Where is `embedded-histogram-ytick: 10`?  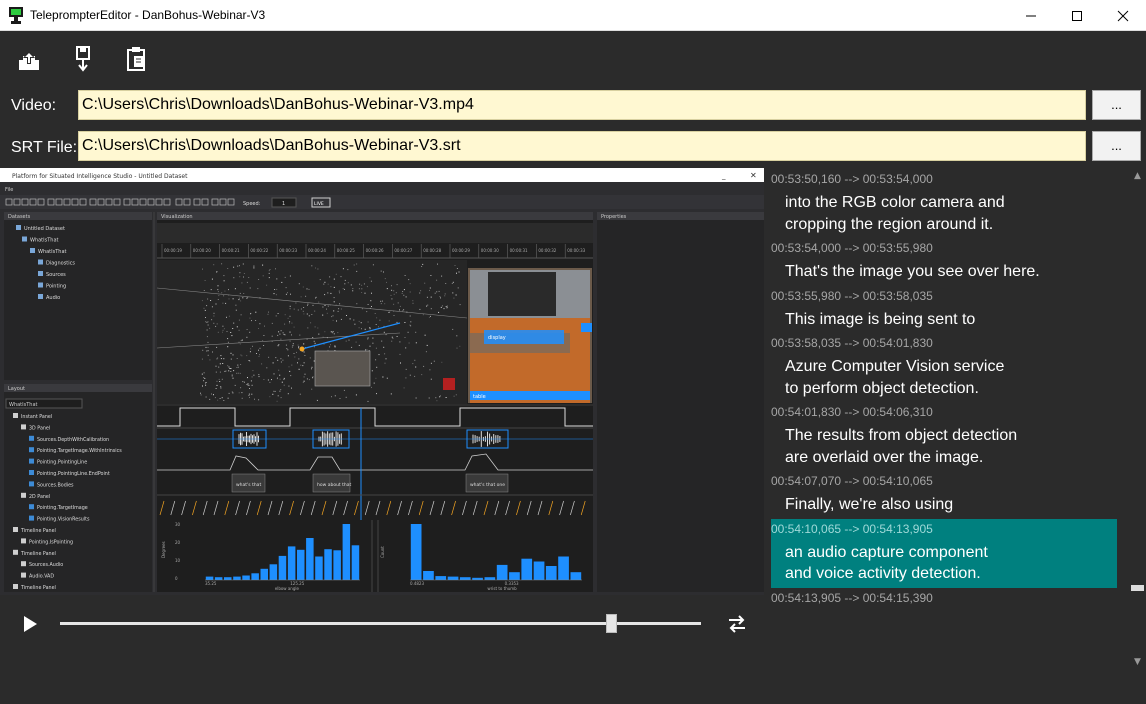 embedded-histogram-ytick: 10 is located at coordinates (178, 560).